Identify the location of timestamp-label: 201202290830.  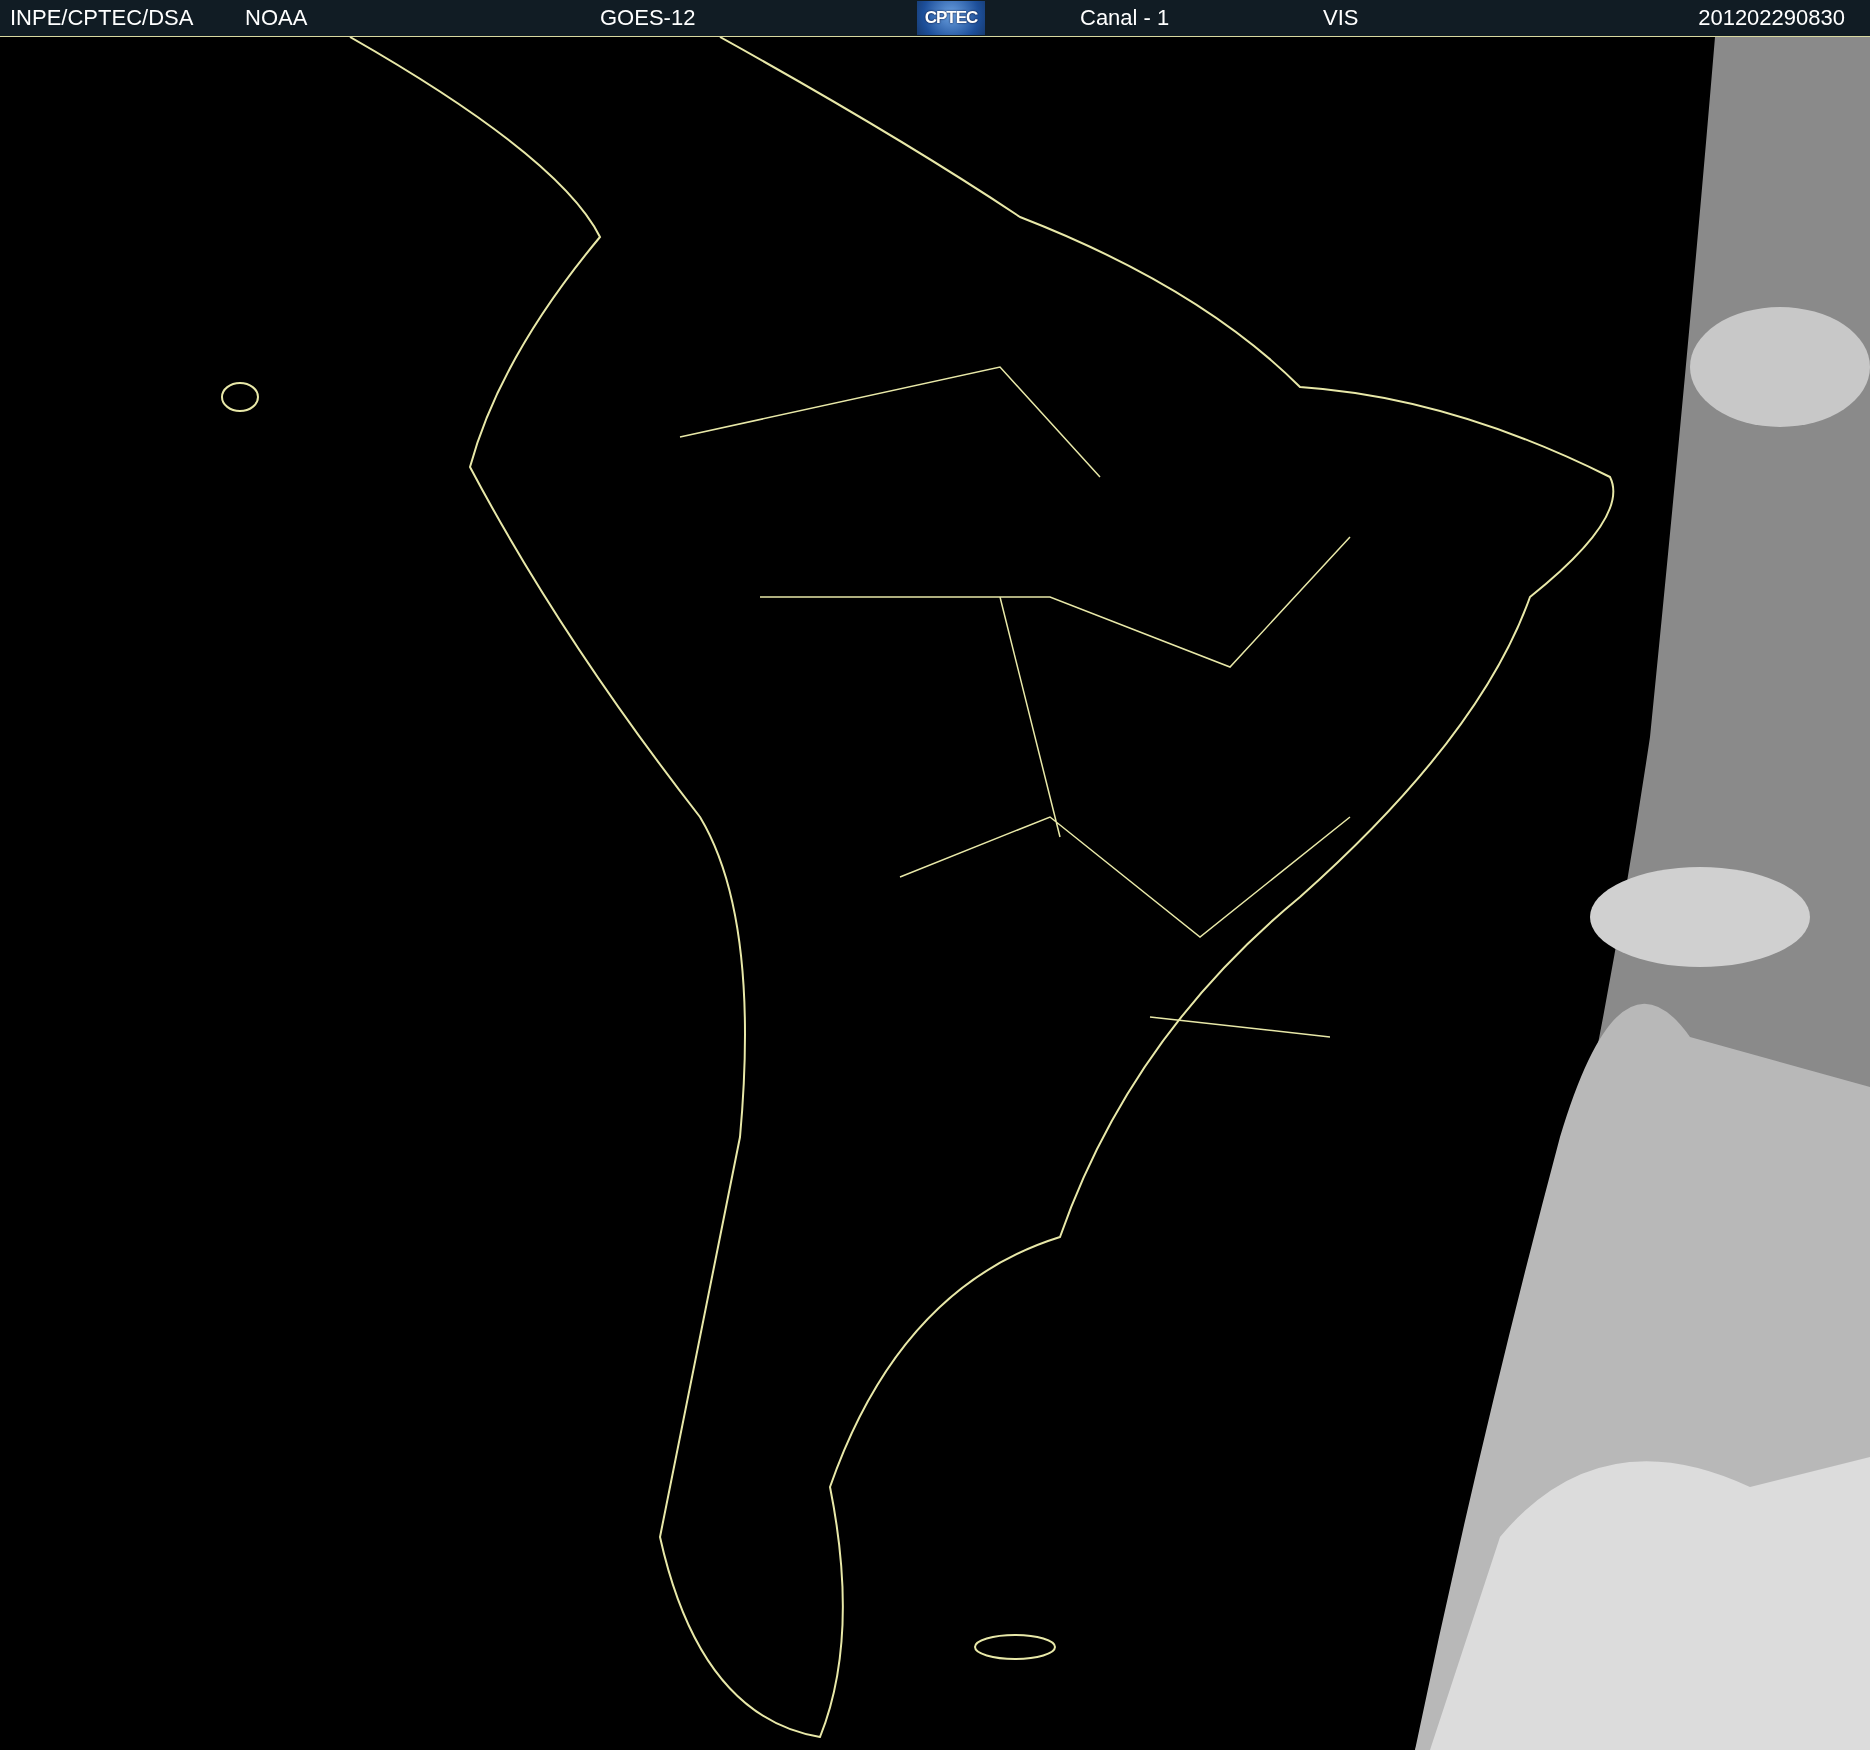
(1771, 18).